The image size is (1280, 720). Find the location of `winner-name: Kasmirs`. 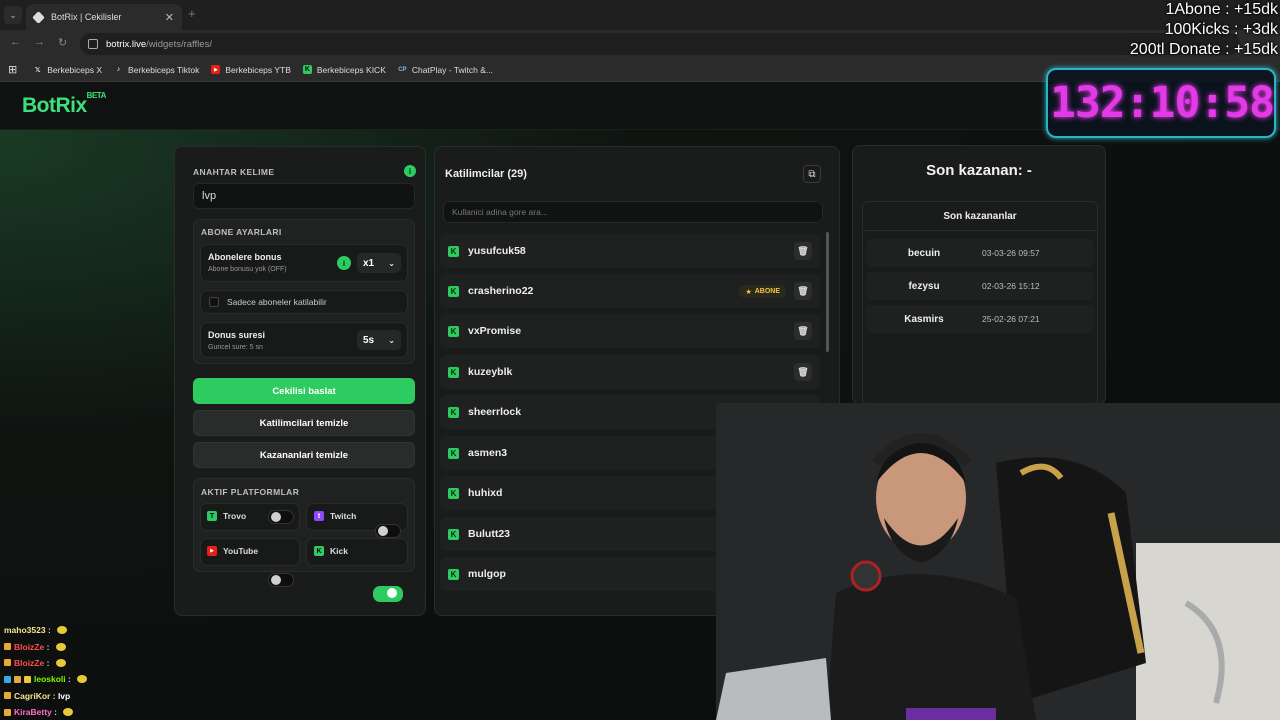

winner-name: Kasmirs is located at coordinates (924, 319).